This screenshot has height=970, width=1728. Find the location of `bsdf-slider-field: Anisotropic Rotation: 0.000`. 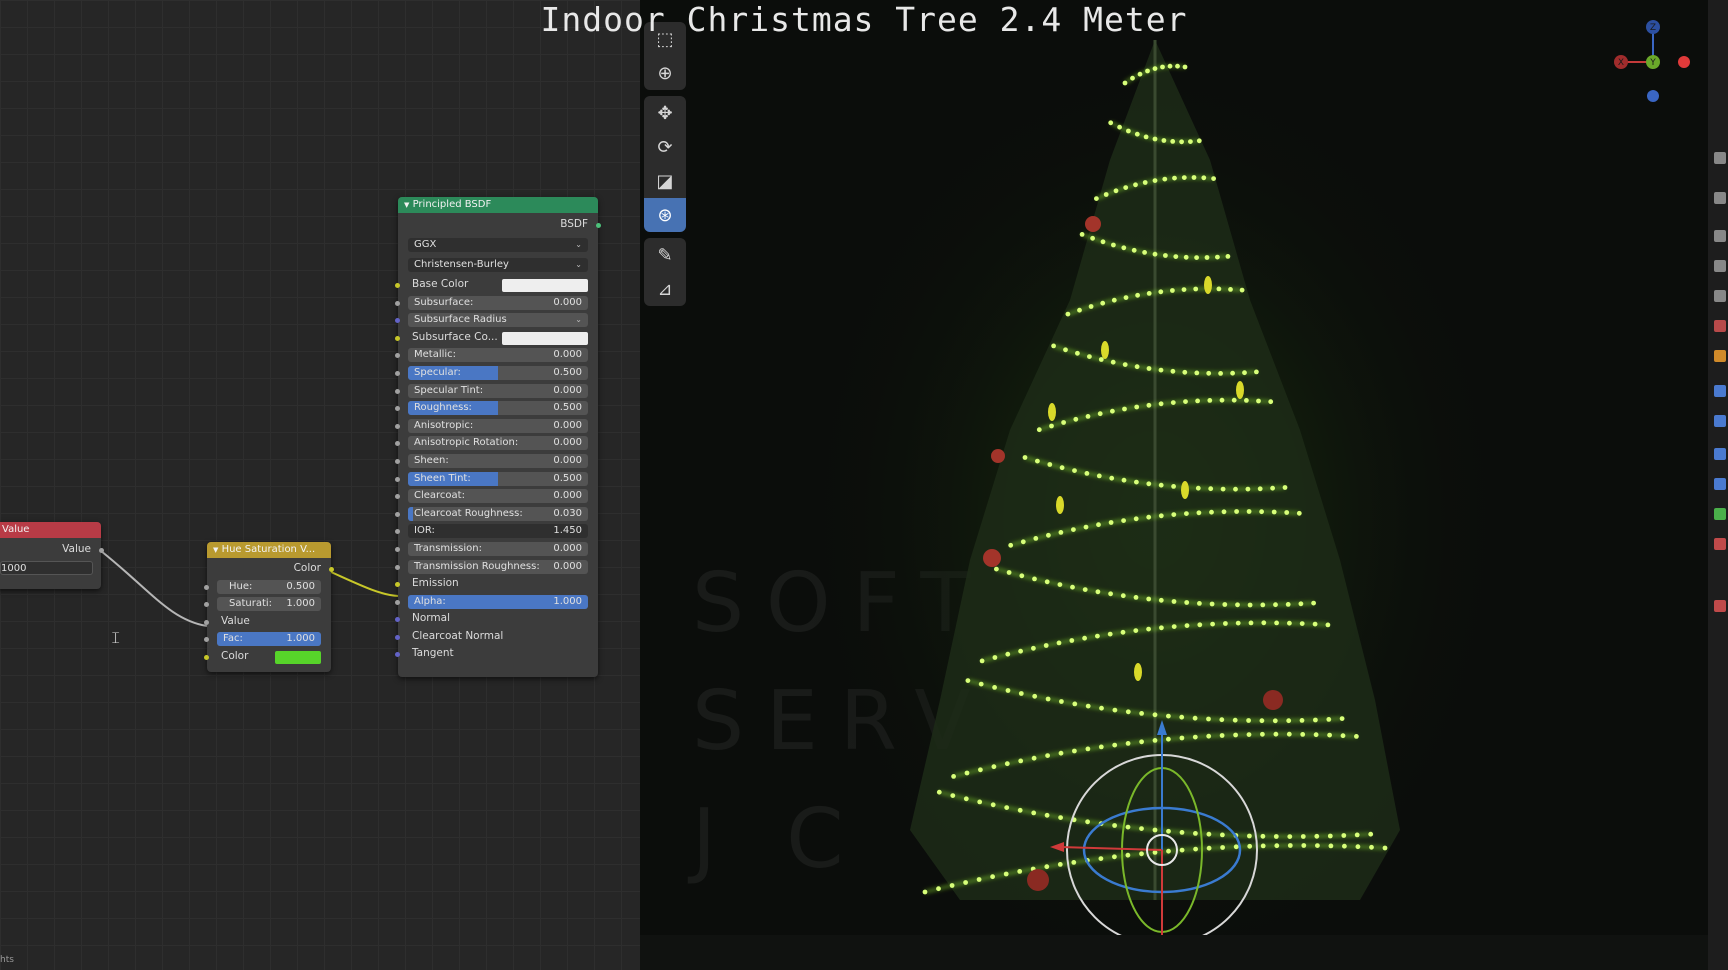

bsdf-slider-field: Anisotropic Rotation: 0.000 is located at coordinates (498, 443).